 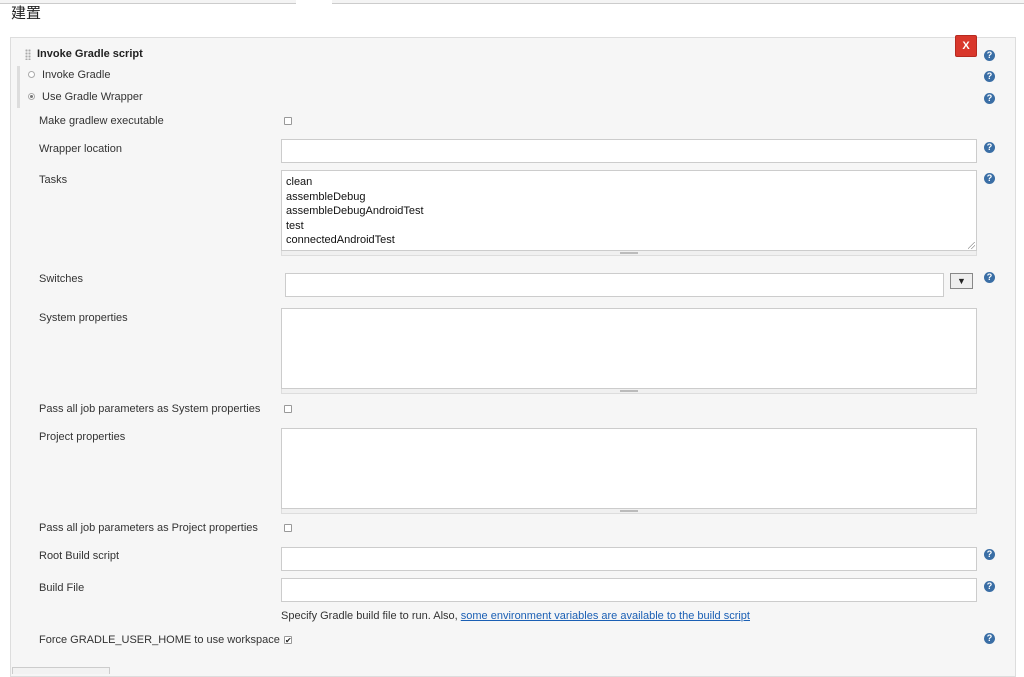 I want to click on switches-label: Switches, so click(x=61, y=279).